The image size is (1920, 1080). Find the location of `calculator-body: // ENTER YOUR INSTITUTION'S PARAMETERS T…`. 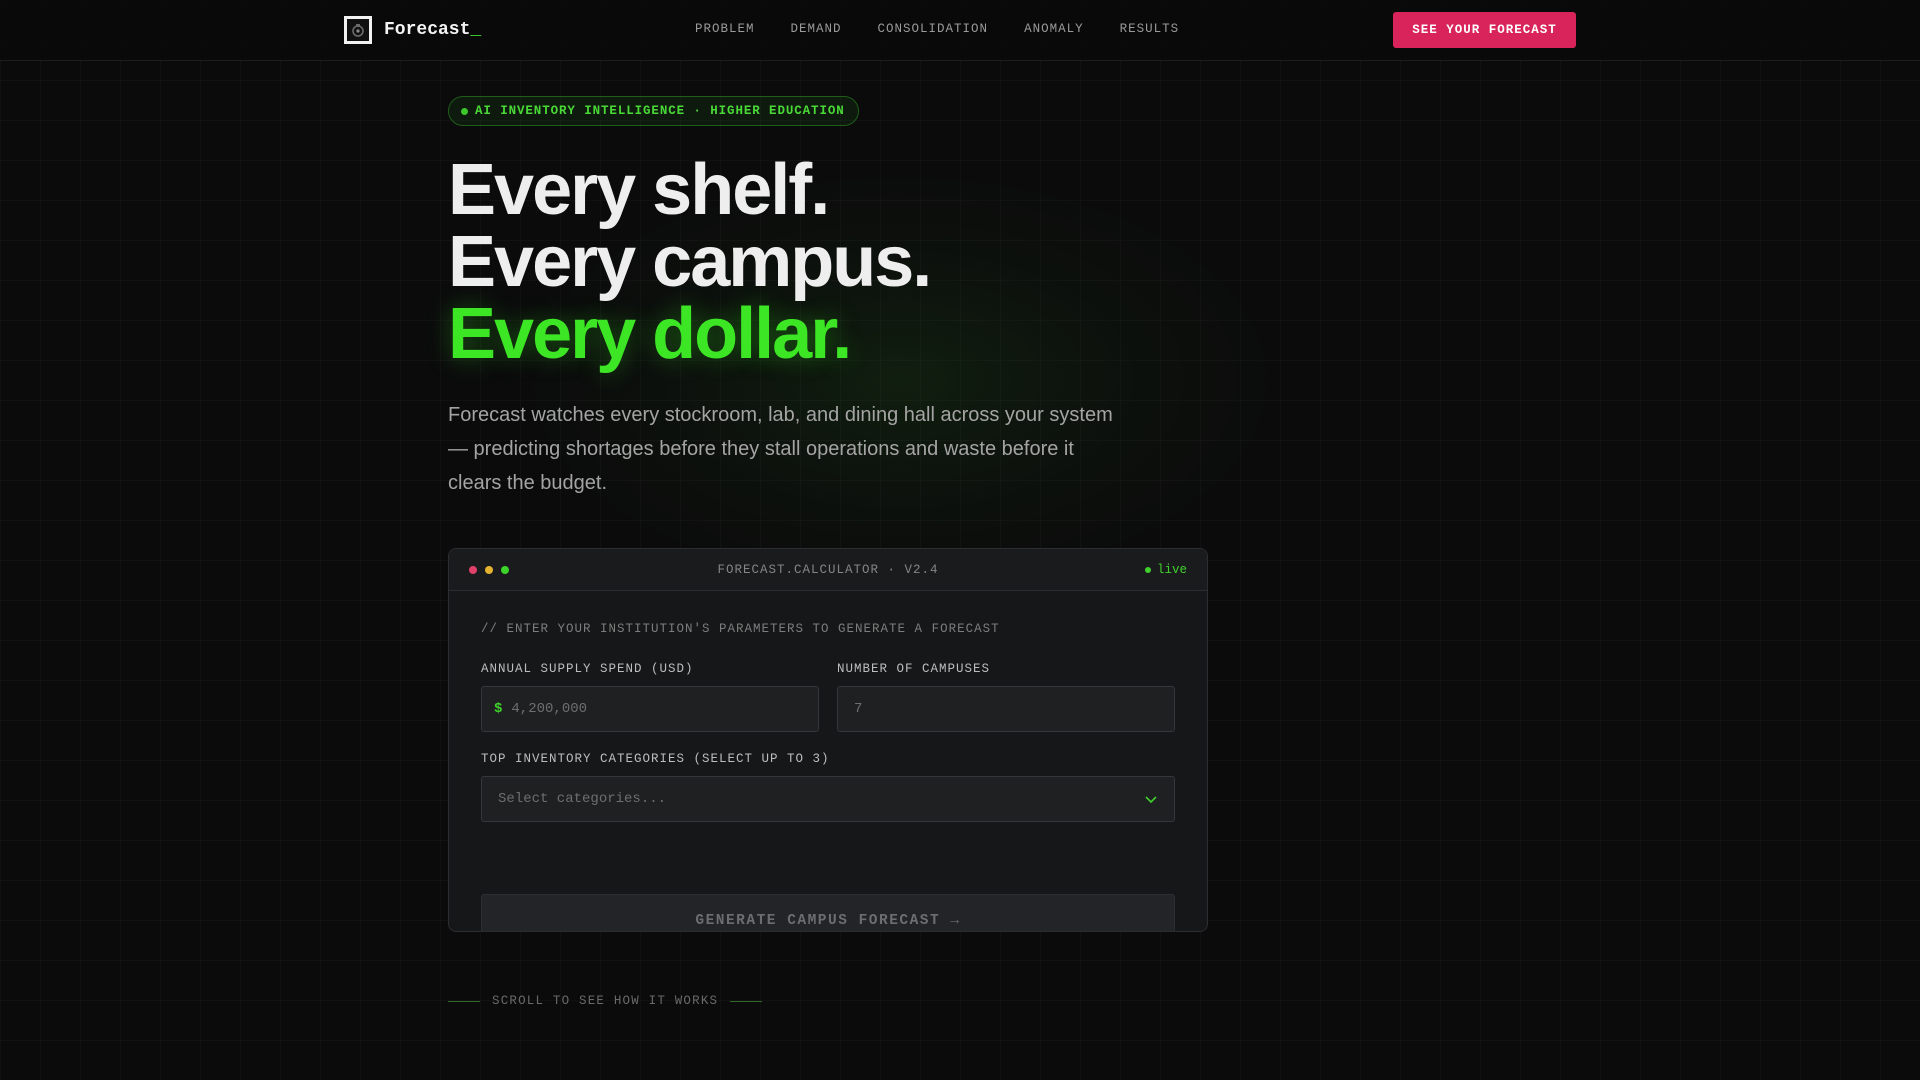

calculator-body: // ENTER YOUR INSTITUTION'S PARAMETERS T… is located at coordinates (828, 776).